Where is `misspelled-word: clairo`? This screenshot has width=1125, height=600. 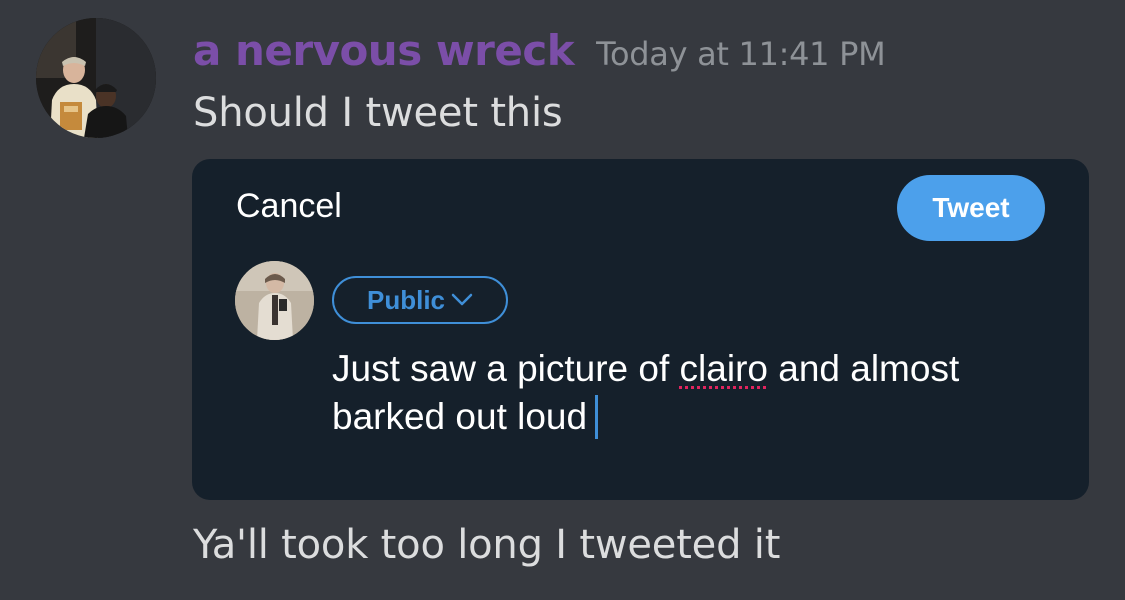 misspelled-word: clairo is located at coordinates (723, 368).